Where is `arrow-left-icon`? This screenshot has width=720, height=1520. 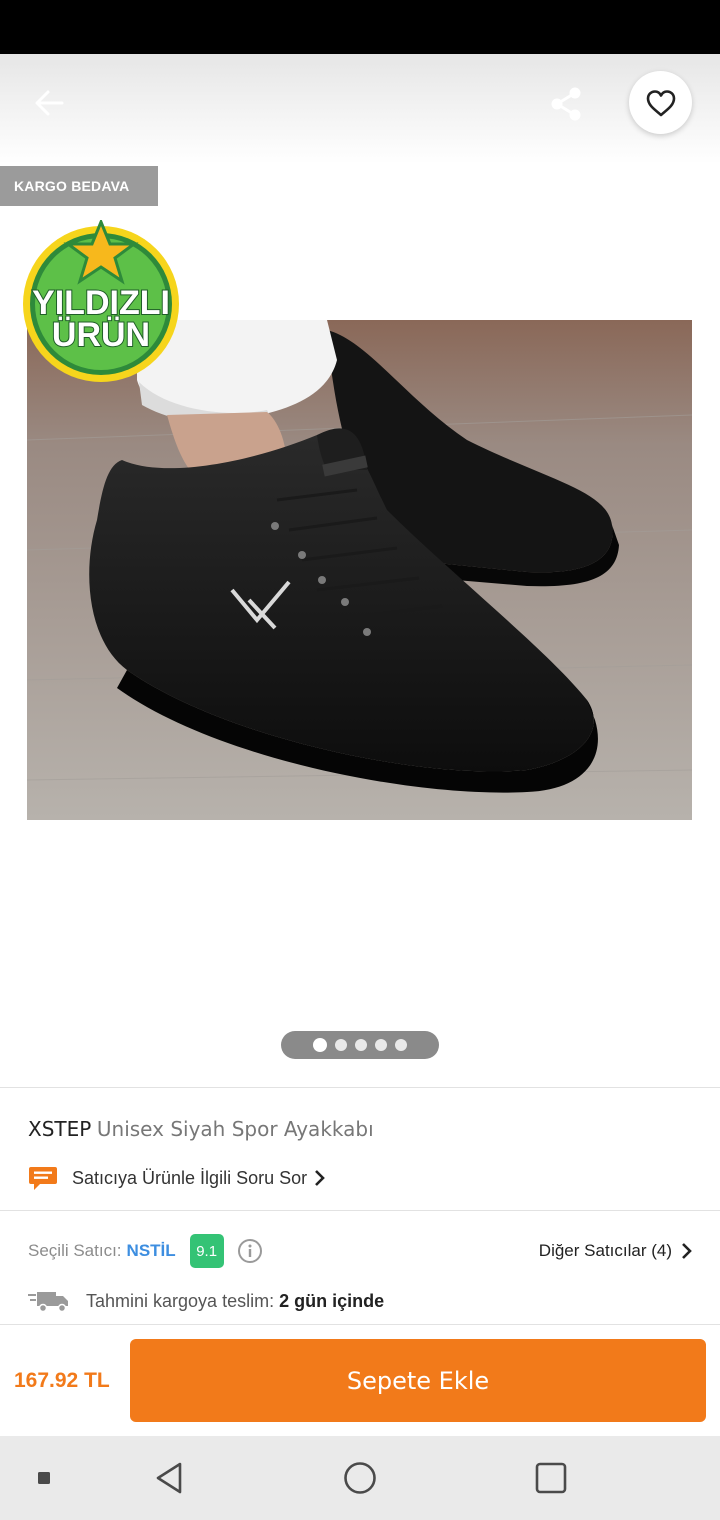
arrow-left-icon is located at coordinates (49, 103).